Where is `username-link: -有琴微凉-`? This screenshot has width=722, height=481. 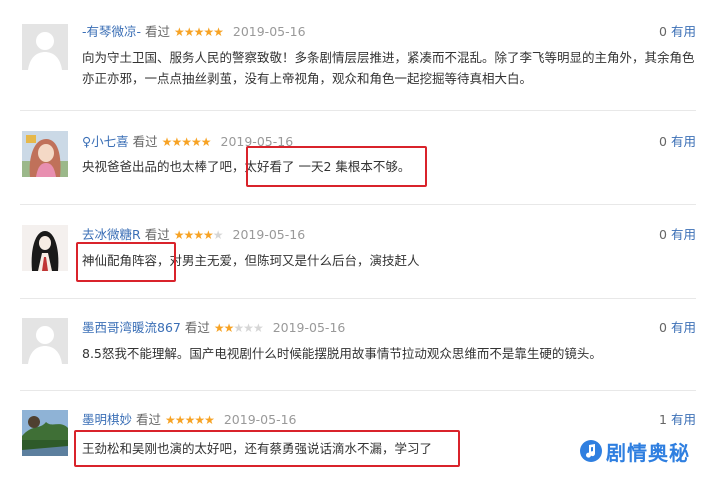
username-link: -有琴微凉- is located at coordinates (111, 31).